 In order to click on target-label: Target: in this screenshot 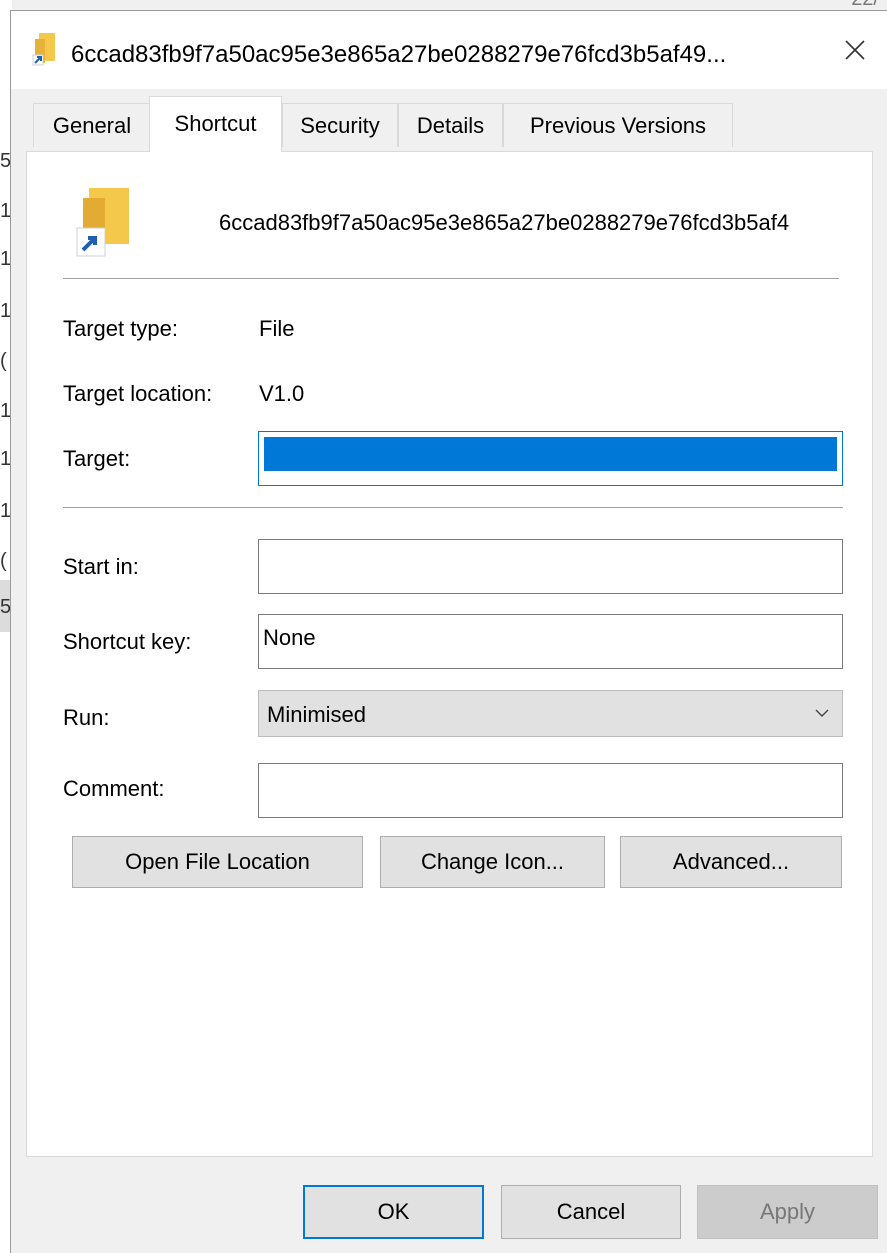, I will do `click(97, 458)`.